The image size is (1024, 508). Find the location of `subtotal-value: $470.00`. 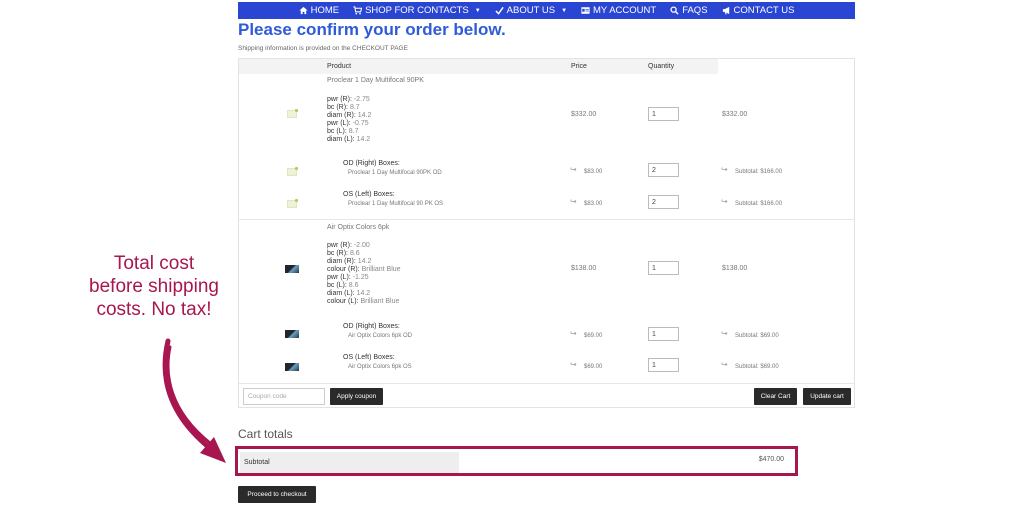

subtotal-value: $470.00 is located at coordinates (771, 459).